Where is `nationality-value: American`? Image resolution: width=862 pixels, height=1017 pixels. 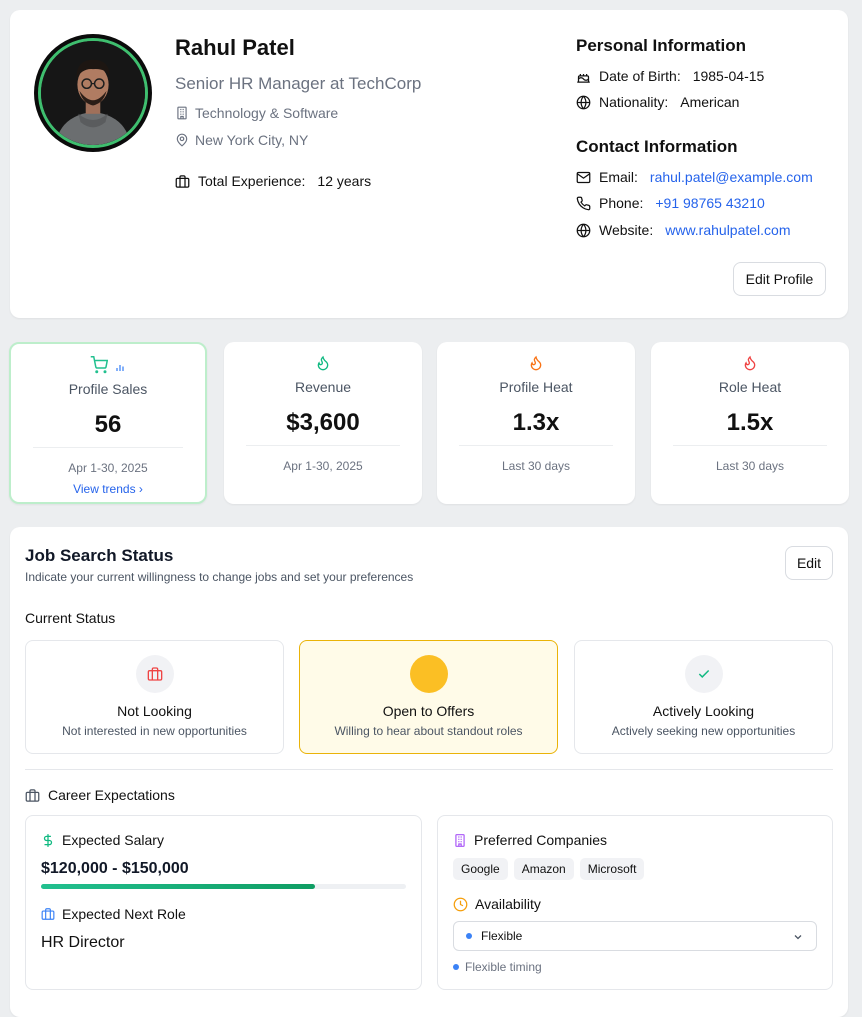 nationality-value: American is located at coordinates (710, 102).